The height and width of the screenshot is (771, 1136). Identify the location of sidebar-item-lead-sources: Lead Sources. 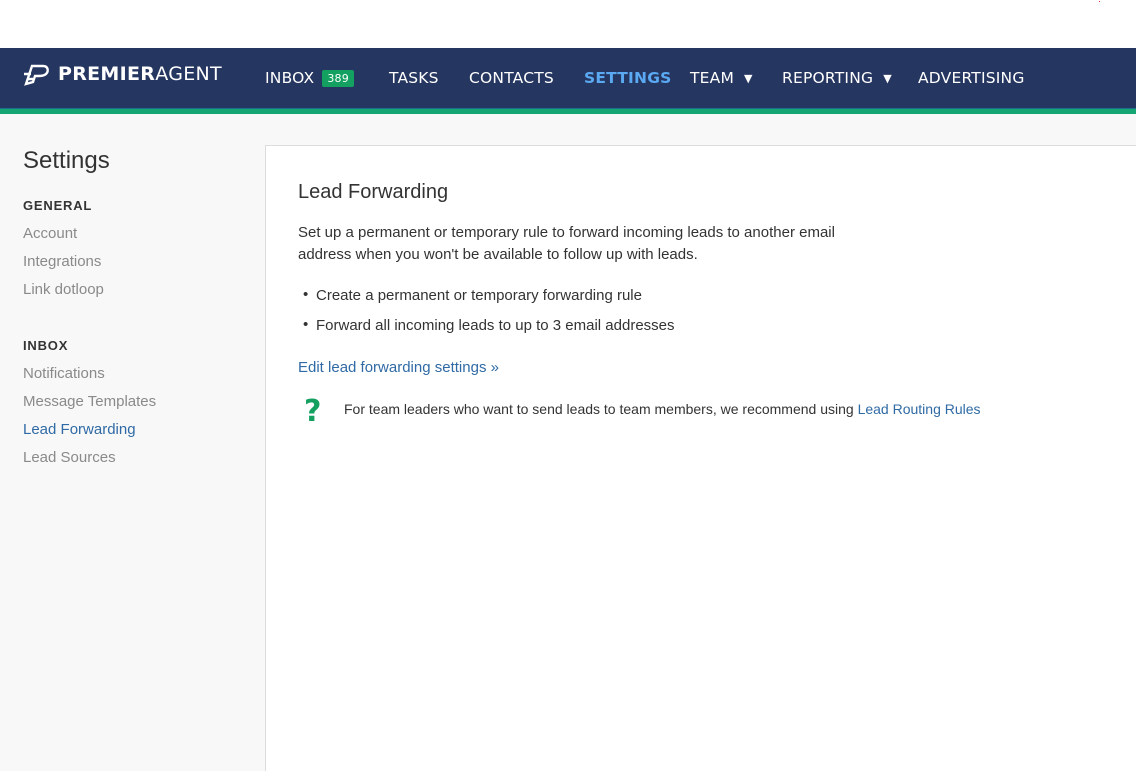
(69, 457).